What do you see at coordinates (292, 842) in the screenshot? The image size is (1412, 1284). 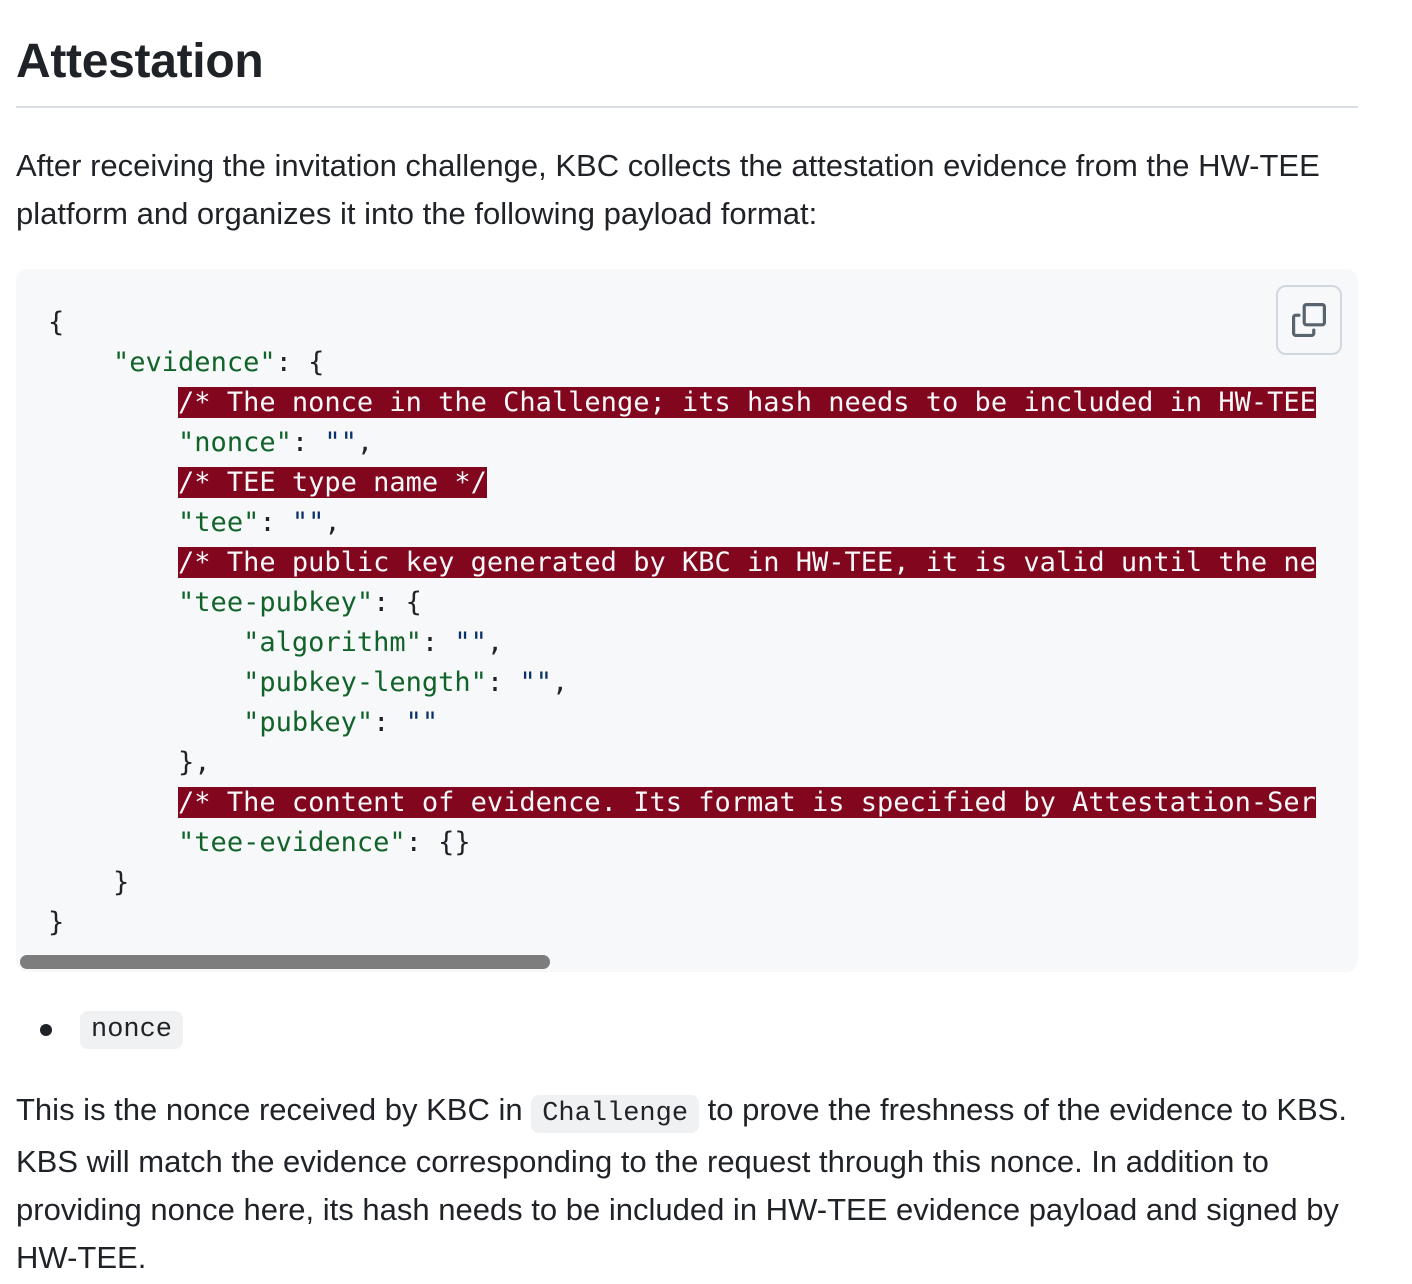 I see `code-key: "tee-evidence"` at bounding box center [292, 842].